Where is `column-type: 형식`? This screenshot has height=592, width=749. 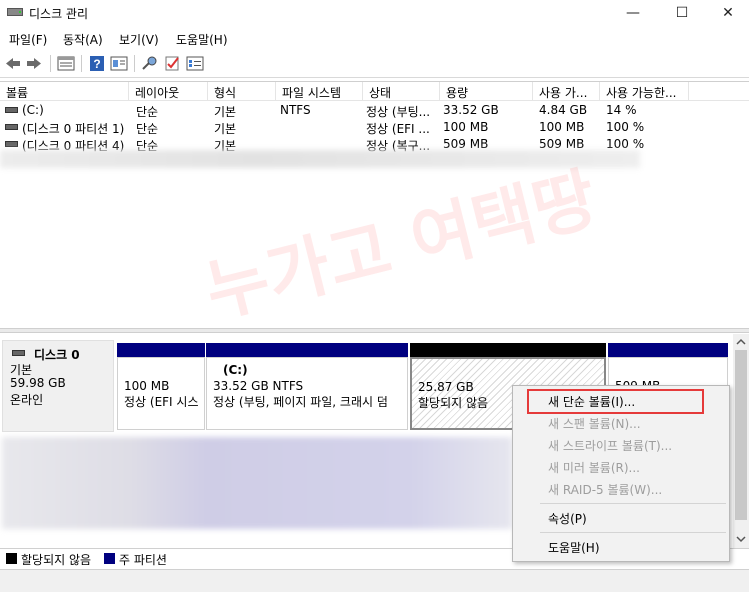
column-type: 형식 is located at coordinates (242, 91).